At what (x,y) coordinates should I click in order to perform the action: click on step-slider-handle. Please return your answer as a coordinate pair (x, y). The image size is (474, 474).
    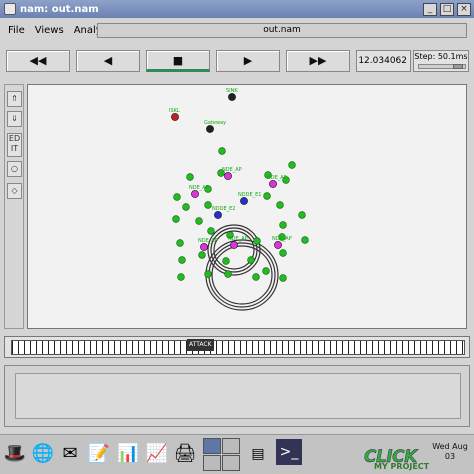
    Looking at the image, I should click on (458, 66).